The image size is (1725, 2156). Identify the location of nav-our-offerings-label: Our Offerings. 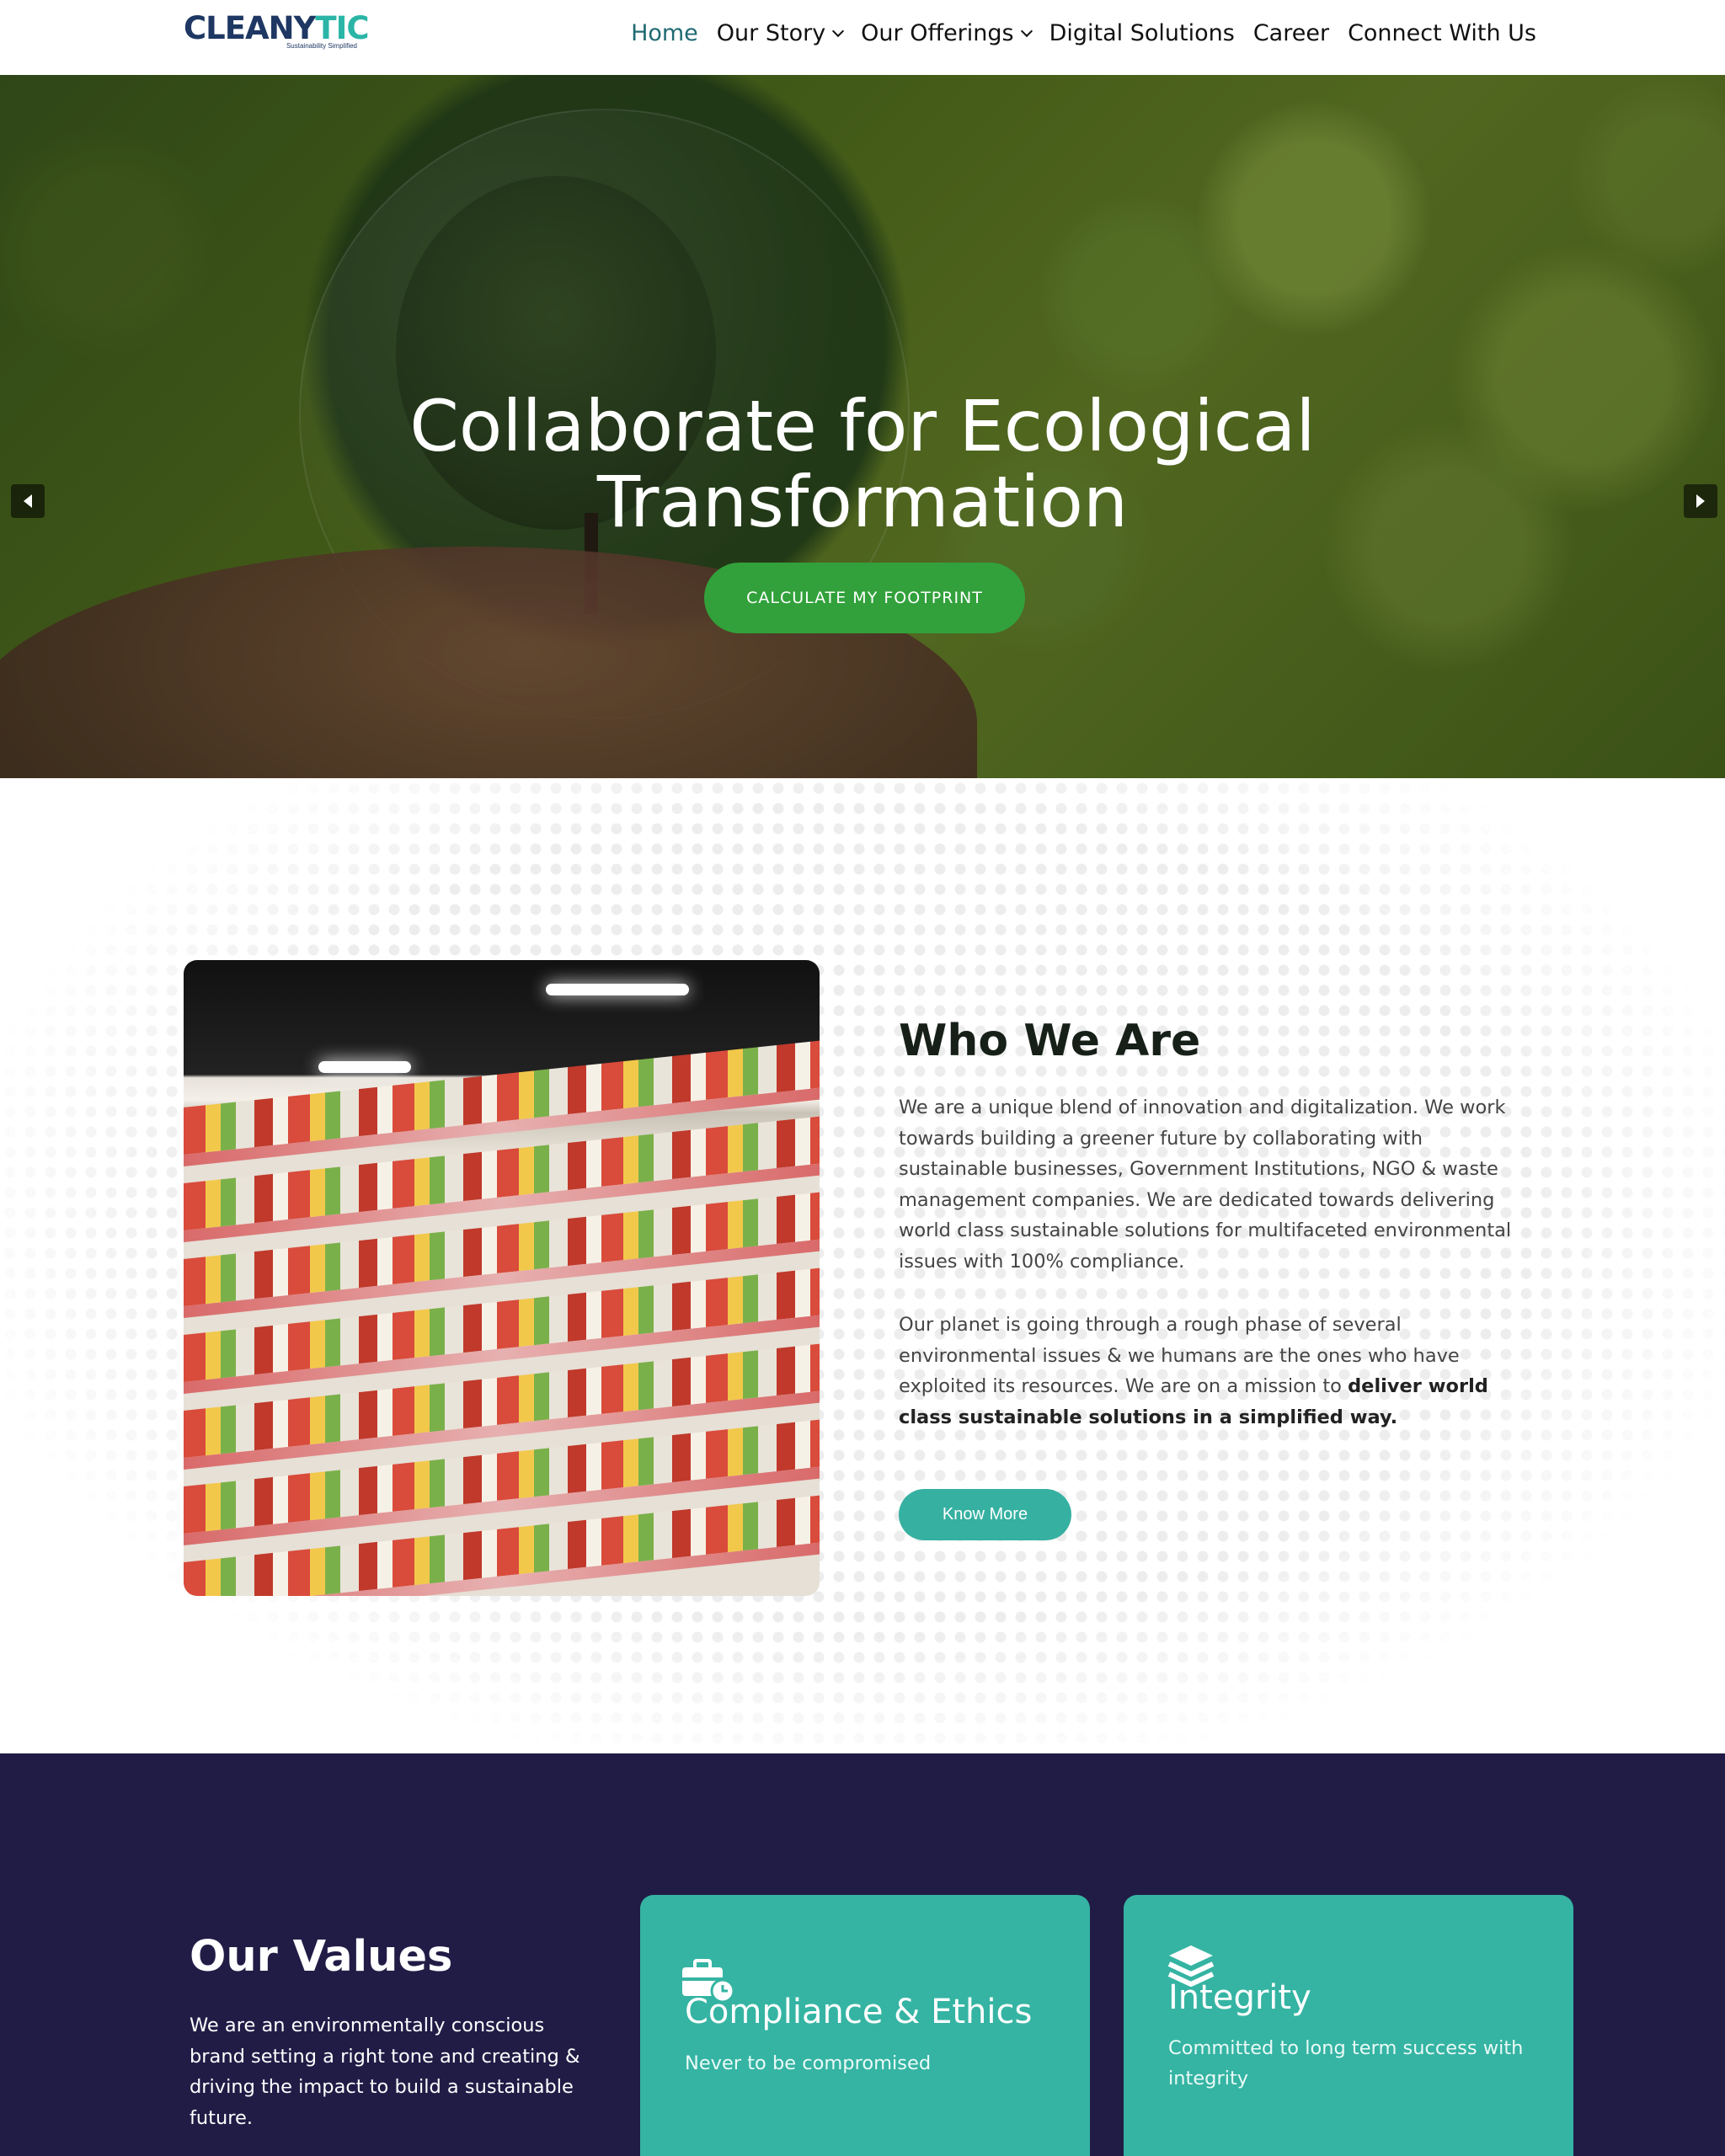
(937, 33).